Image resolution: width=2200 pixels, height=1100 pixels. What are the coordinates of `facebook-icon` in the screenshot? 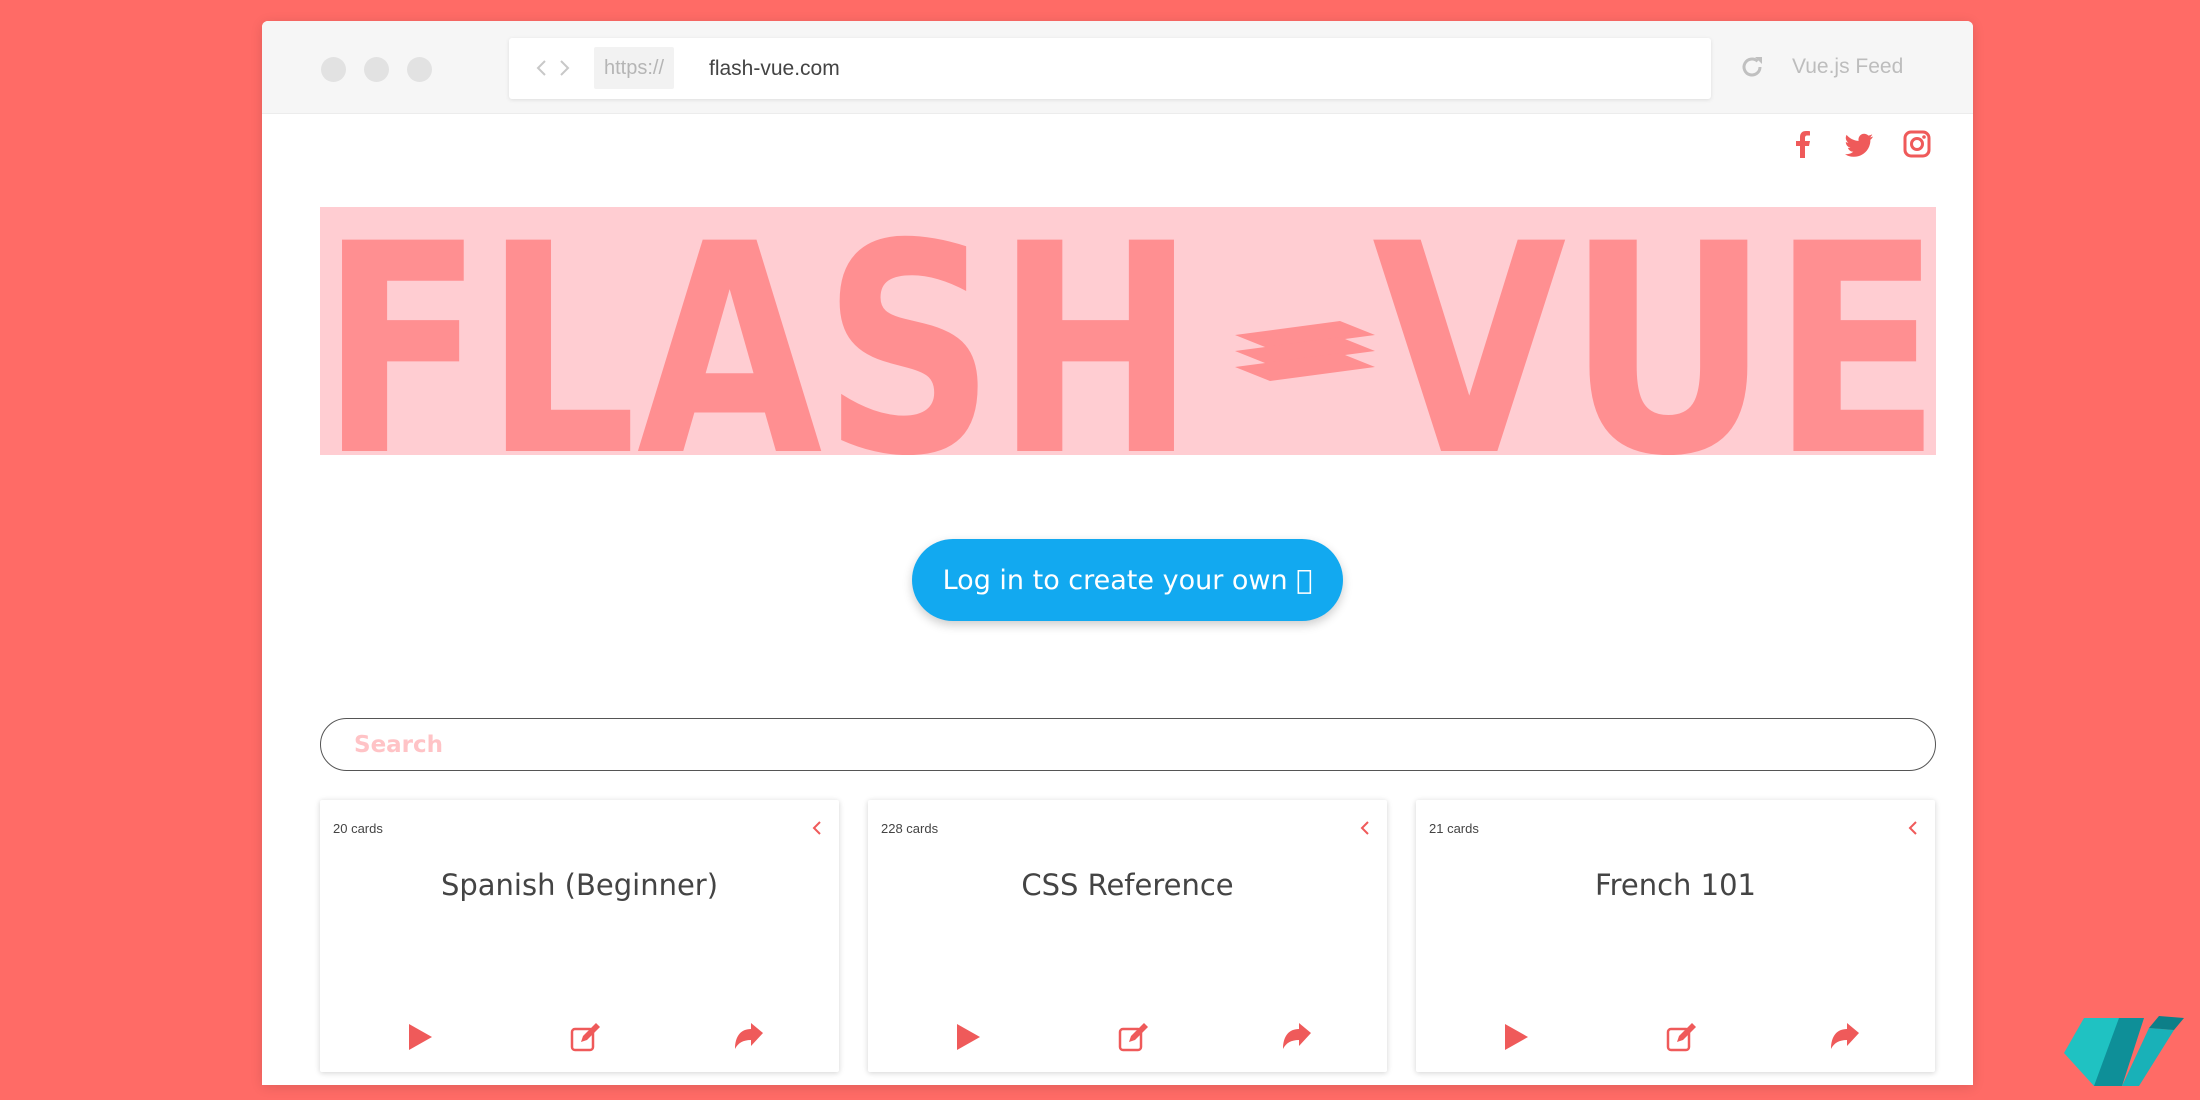 It's located at (1803, 144).